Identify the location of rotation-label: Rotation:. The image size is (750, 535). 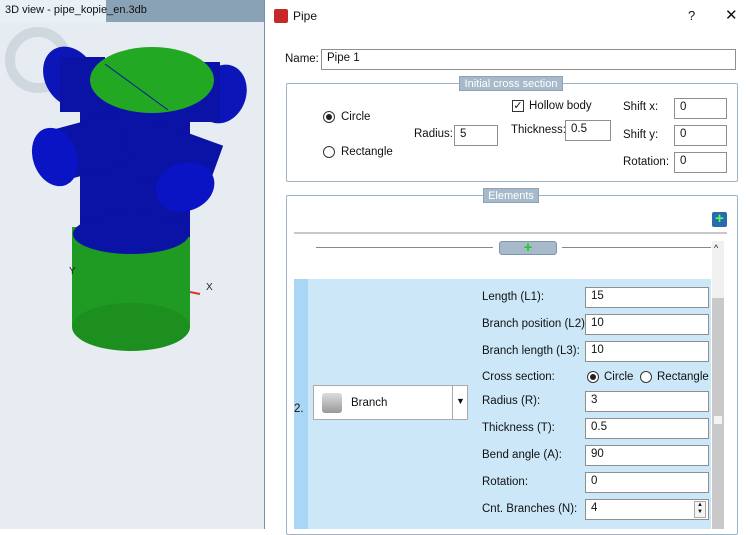
(646, 162).